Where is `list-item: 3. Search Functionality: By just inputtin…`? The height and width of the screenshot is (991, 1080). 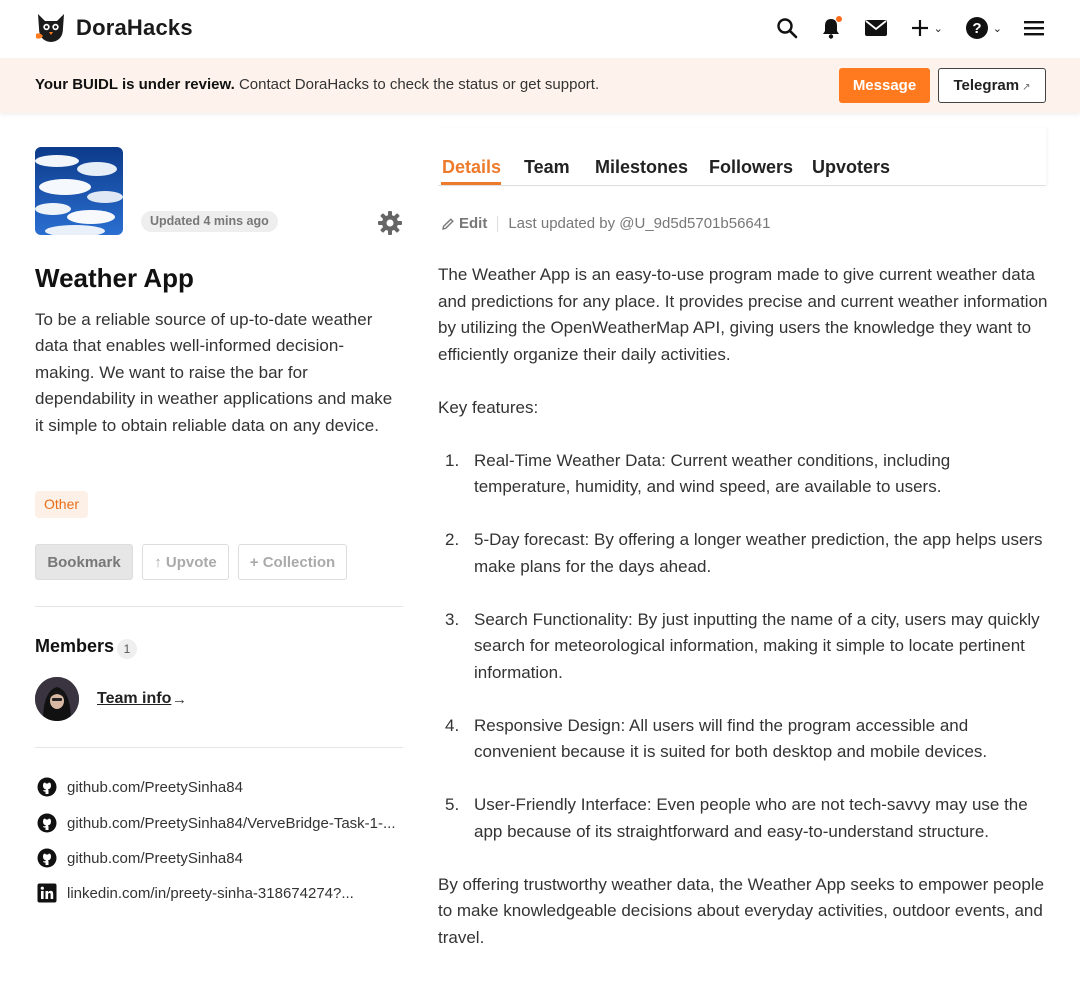 list-item: 3. Search Functionality: By just inputtin… is located at coordinates (744, 647).